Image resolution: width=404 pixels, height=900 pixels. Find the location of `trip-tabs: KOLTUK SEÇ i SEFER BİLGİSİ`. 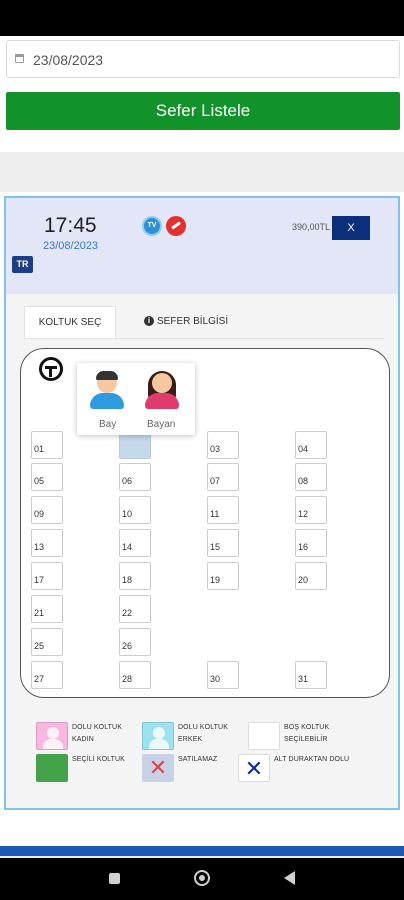

trip-tabs: KOLTUK SEÇ i SEFER BİLGİSİ is located at coordinates (204, 322).